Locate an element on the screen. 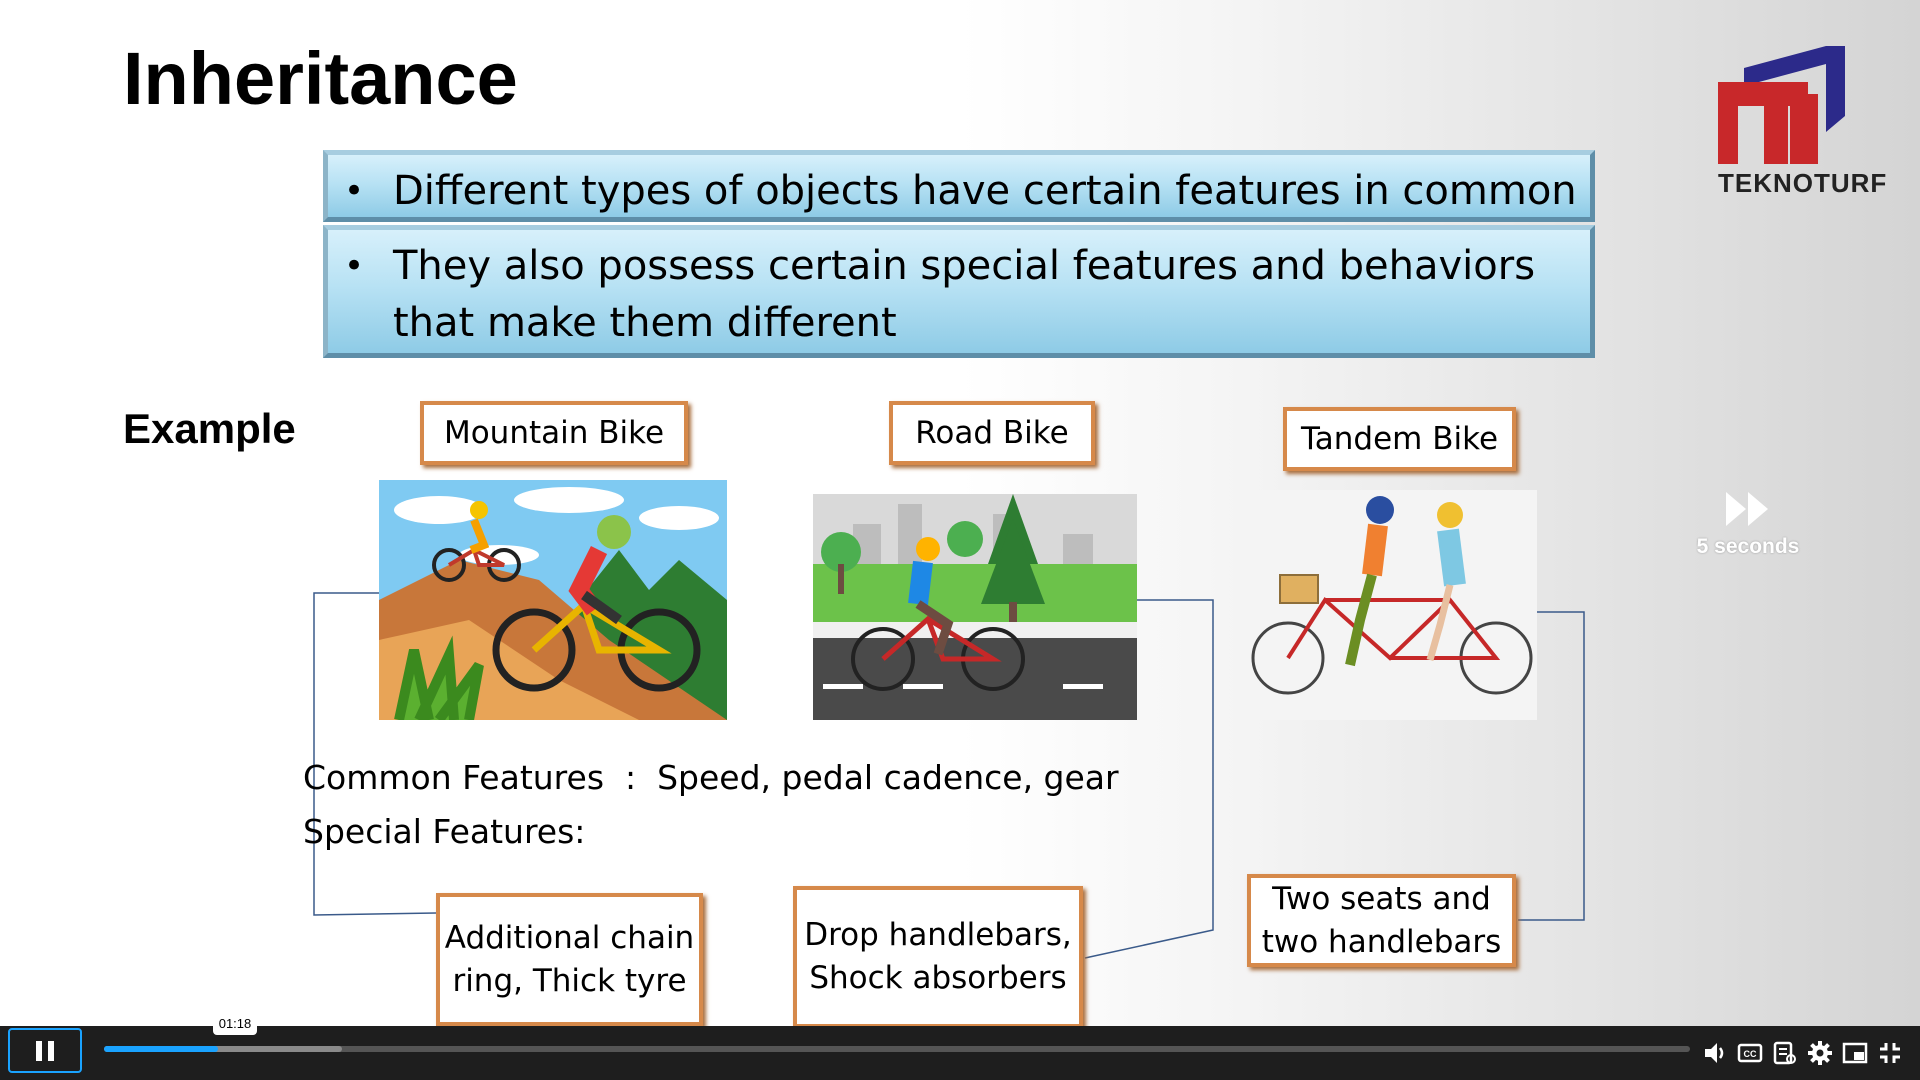 The width and height of the screenshot is (1920, 1080). progress-bar is located at coordinates (897, 1049).